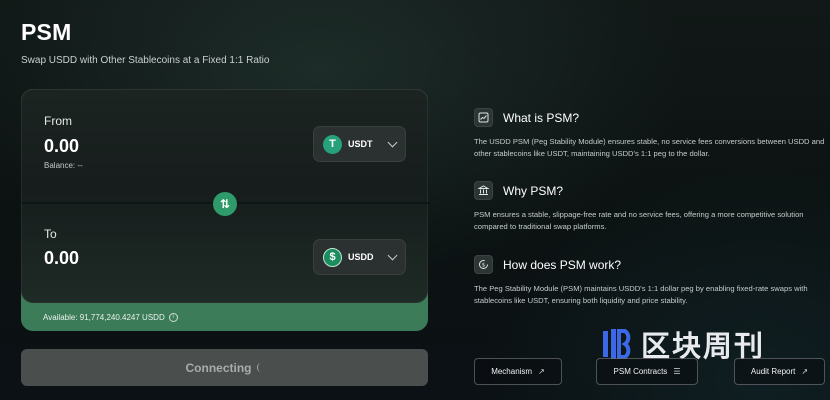 This screenshot has height=400, width=830. I want to click on tether-icon: T, so click(332, 144).